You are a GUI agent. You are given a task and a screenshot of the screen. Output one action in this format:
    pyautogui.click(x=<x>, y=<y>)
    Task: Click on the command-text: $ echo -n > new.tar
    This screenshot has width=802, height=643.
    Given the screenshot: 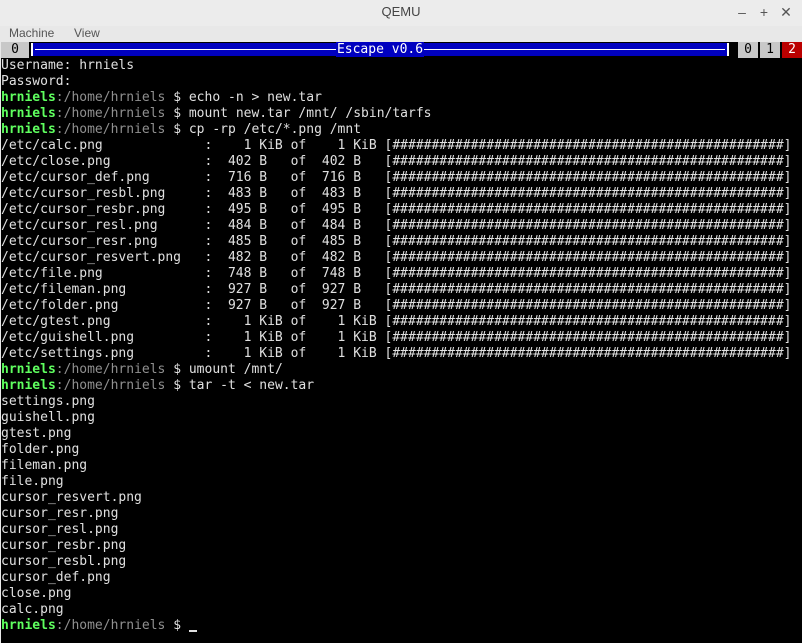 What is the action you would take?
    pyautogui.click(x=243, y=97)
    